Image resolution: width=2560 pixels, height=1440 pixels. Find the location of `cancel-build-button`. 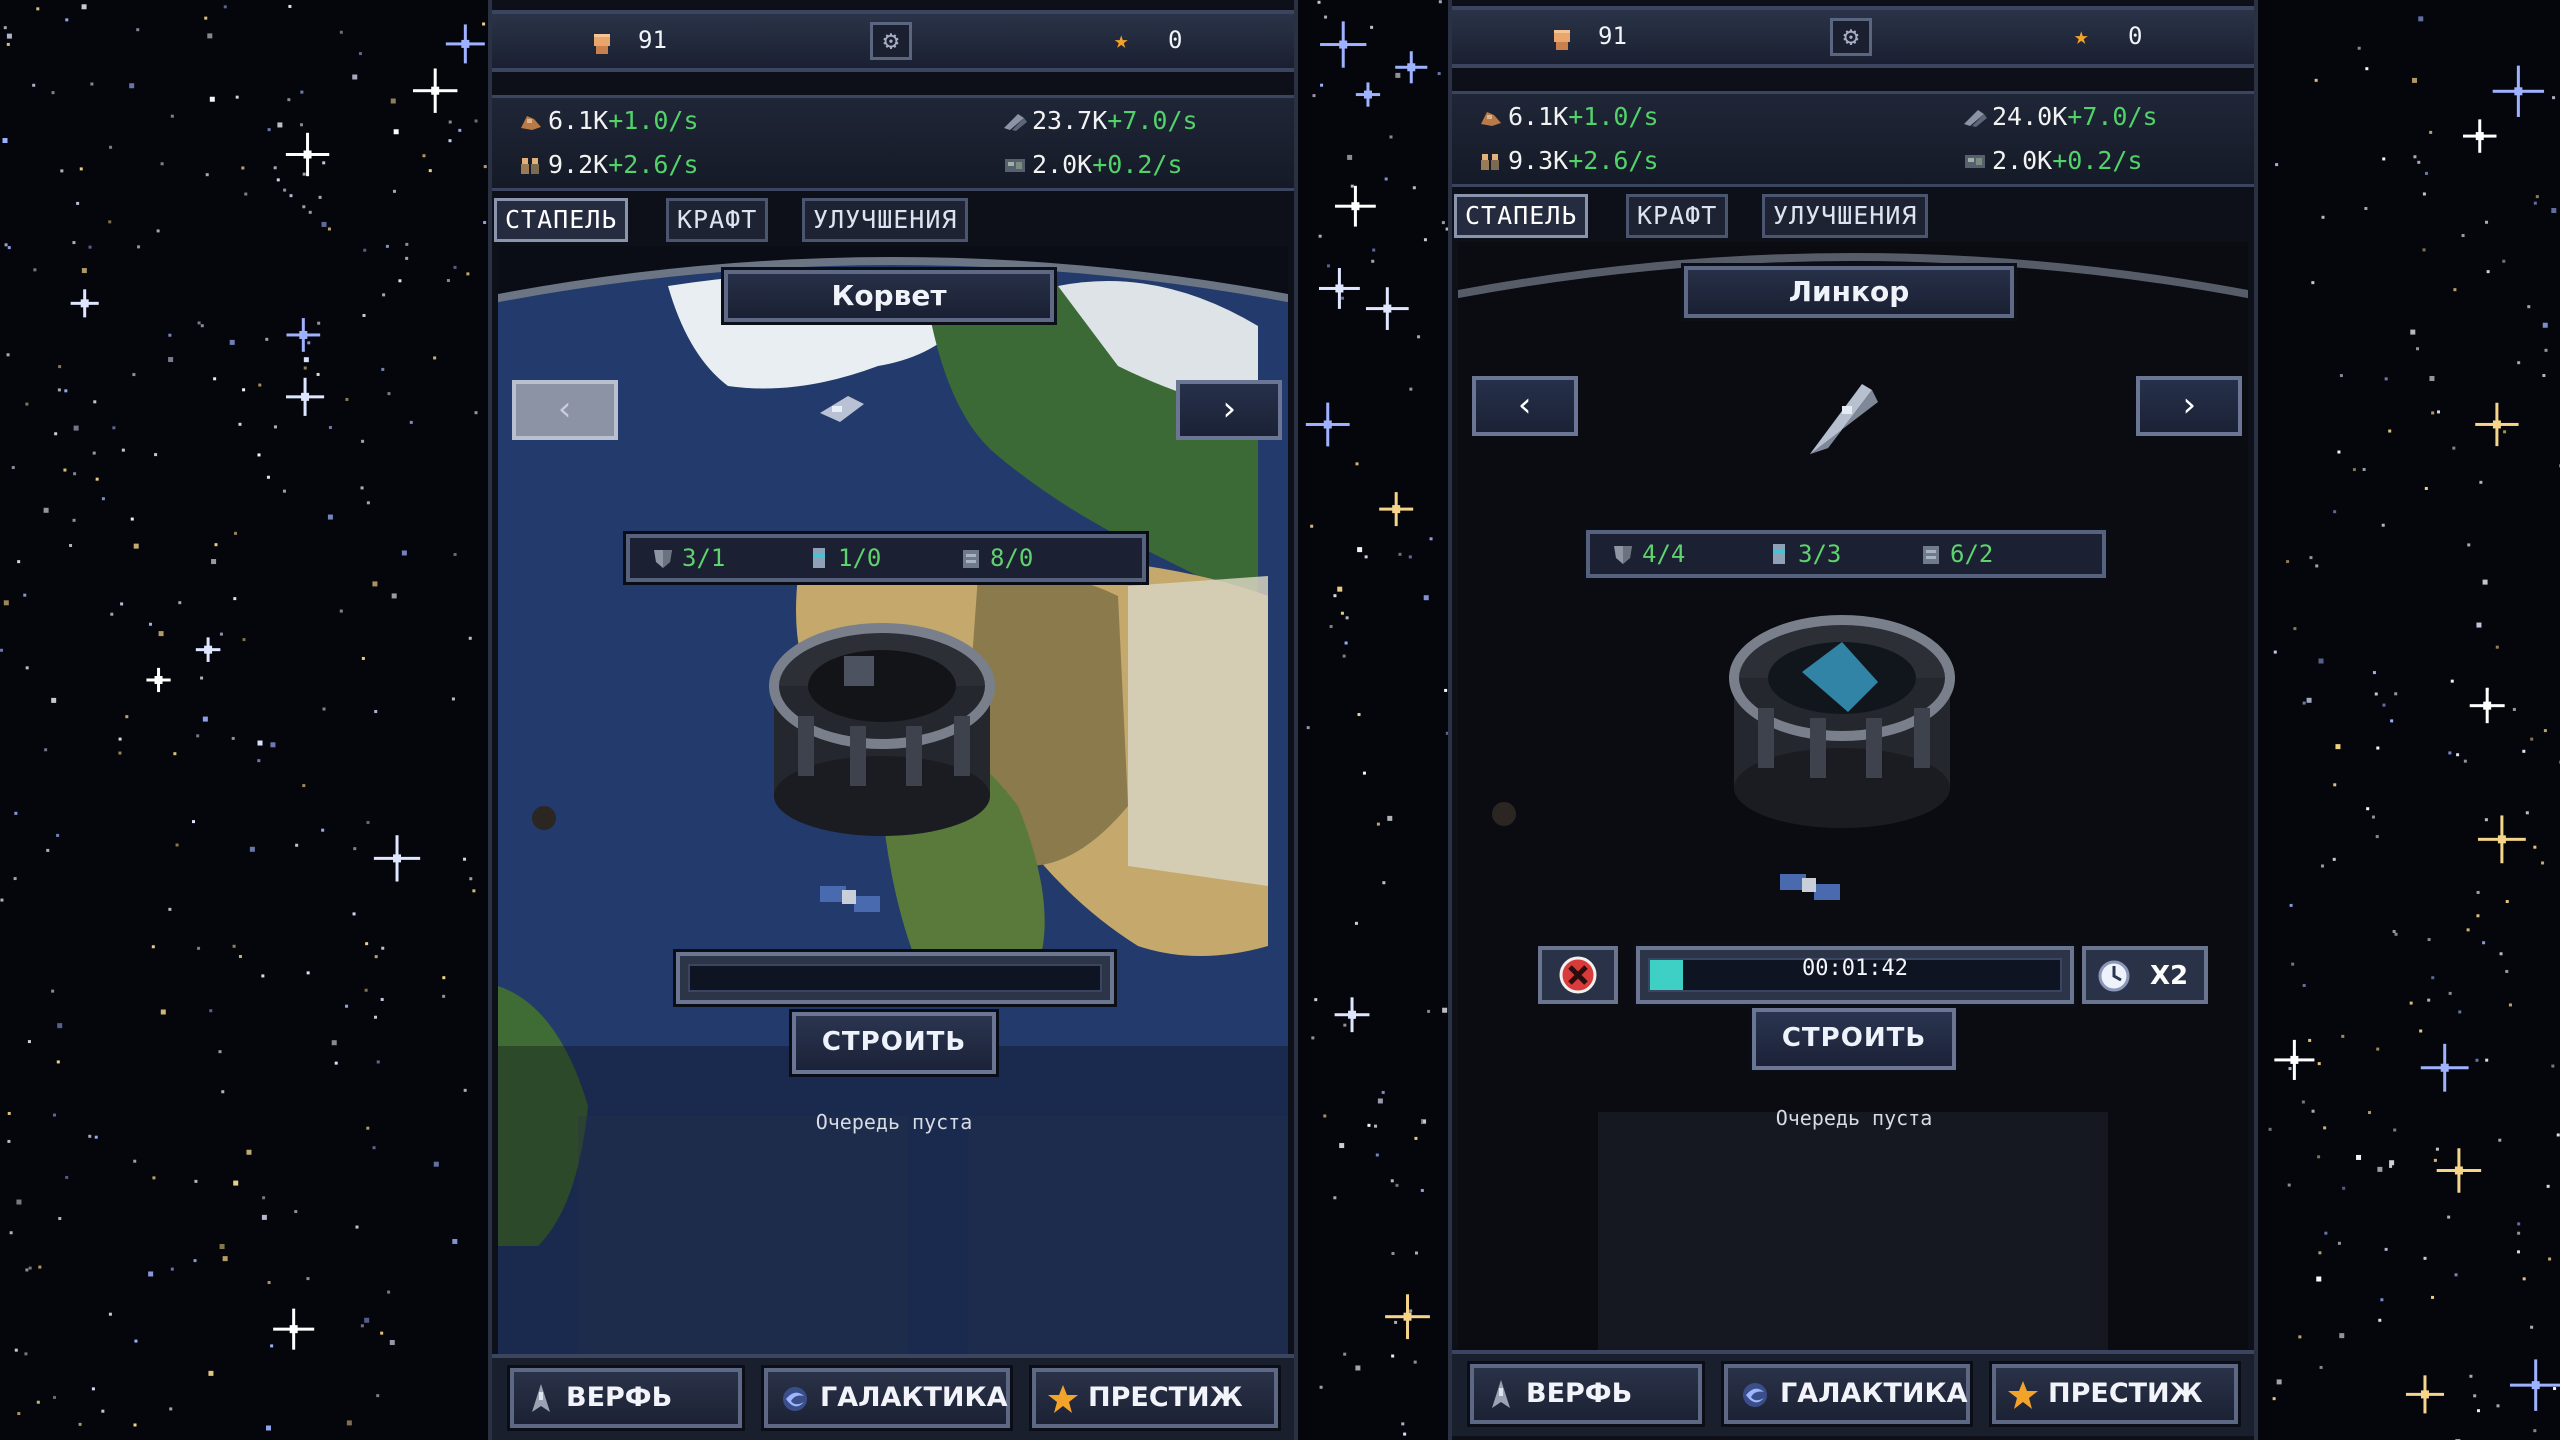

cancel-build-button is located at coordinates (1578, 975).